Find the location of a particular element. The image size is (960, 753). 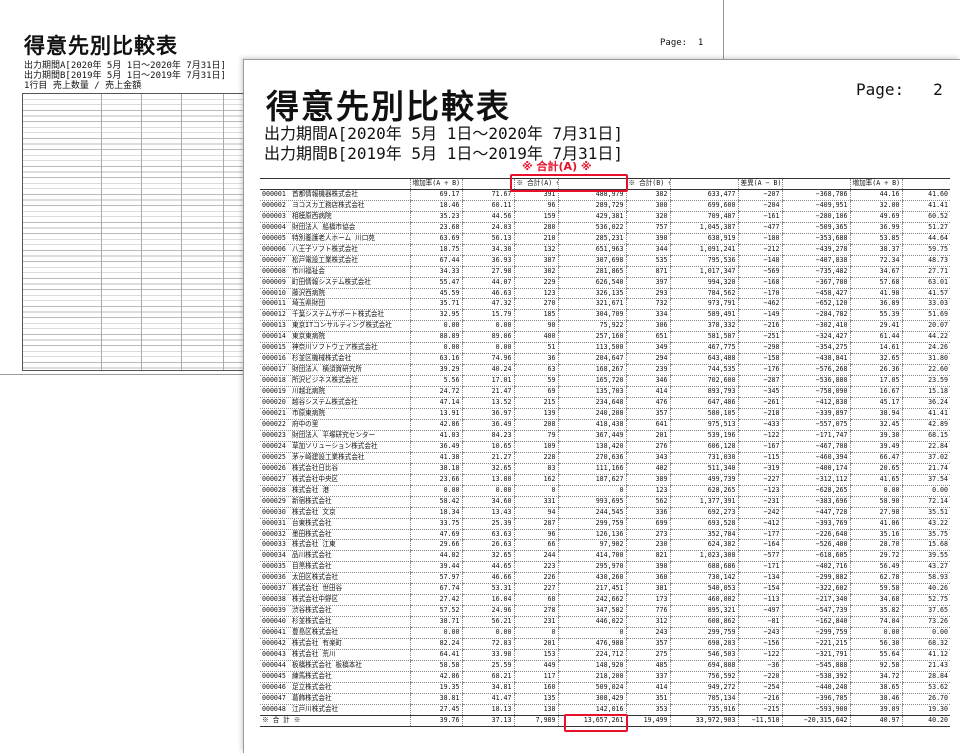

value-cell: −439,278 is located at coordinates (815, 250).